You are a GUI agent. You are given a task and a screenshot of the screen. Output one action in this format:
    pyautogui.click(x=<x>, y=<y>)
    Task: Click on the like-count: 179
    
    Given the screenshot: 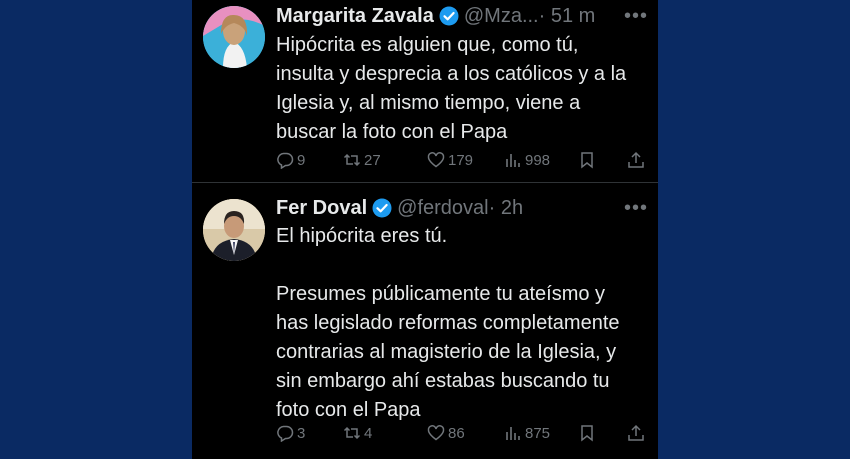 What is the action you would take?
    pyautogui.click(x=461, y=160)
    